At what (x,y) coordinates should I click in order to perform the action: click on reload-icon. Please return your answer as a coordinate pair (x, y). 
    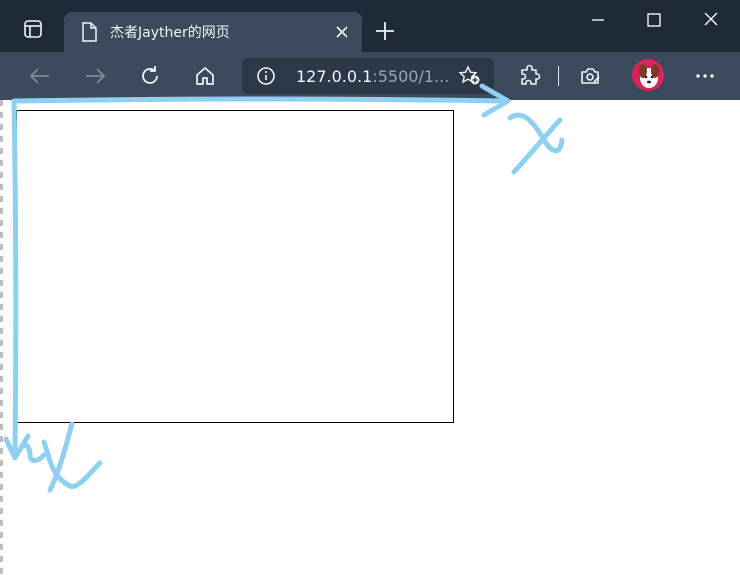
    Looking at the image, I should click on (150, 76).